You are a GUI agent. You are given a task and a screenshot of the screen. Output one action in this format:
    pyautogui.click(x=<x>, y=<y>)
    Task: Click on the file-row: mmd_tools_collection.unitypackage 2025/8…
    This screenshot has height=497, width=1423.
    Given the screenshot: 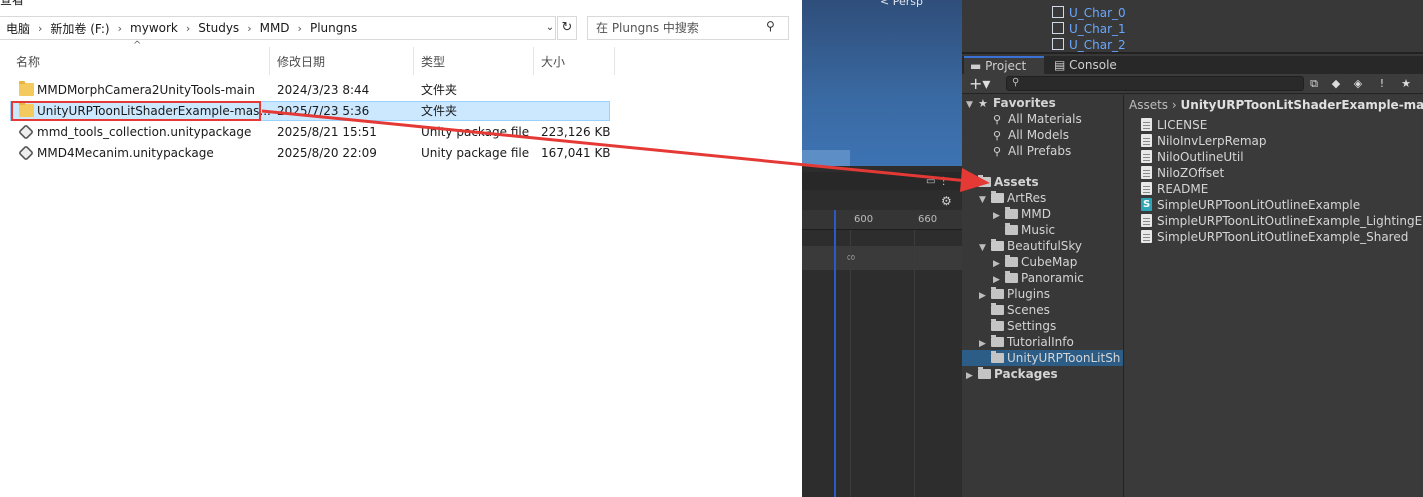 What is the action you would take?
    pyautogui.click(x=310, y=132)
    